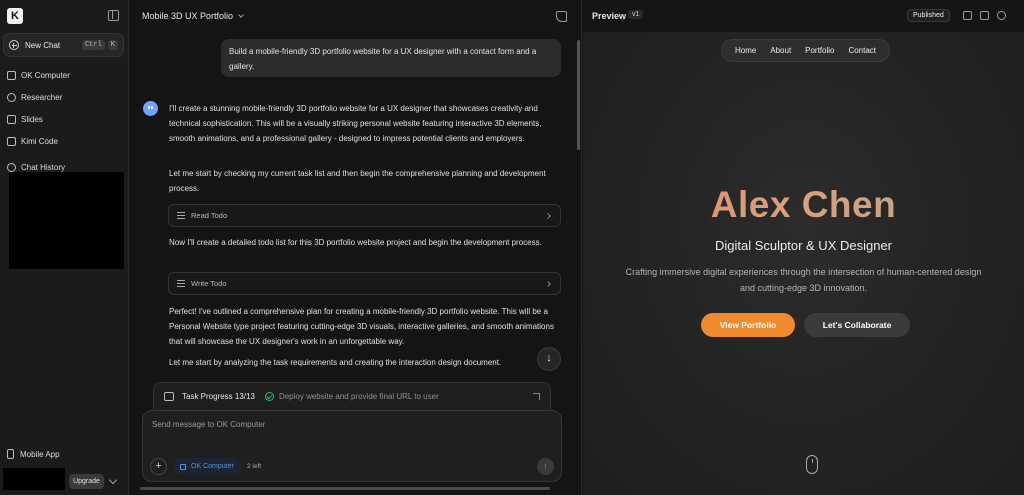  Describe the element at coordinates (188, 16) in the screenshot. I see `chat-title-text: Mobile 3D UX Portfolio` at that location.